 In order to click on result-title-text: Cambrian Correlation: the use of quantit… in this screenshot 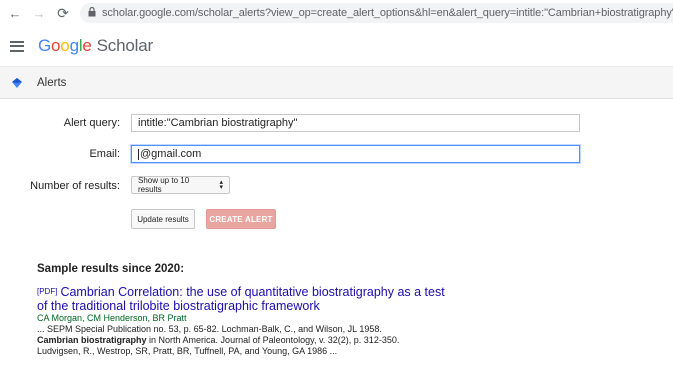, I will do `click(241, 299)`.